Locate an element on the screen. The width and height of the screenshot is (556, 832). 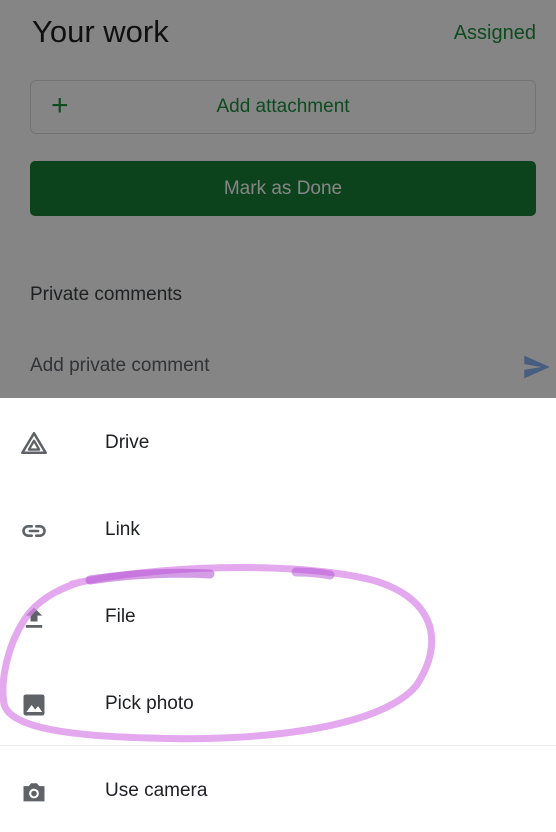
menu-item-label: Use camera is located at coordinates (156, 790).